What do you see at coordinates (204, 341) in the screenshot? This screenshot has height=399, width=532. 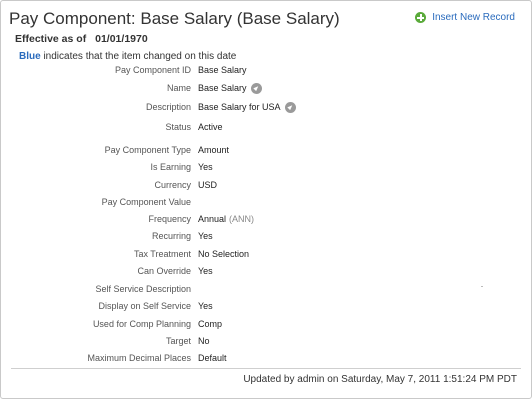 I see `field-value: No` at bounding box center [204, 341].